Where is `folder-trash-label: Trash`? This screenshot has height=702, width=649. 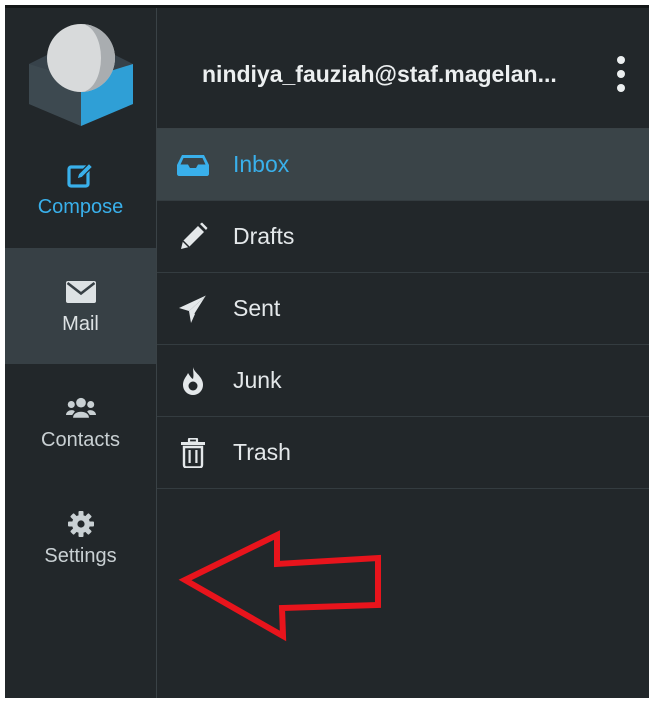
folder-trash-label: Trash is located at coordinates (262, 452).